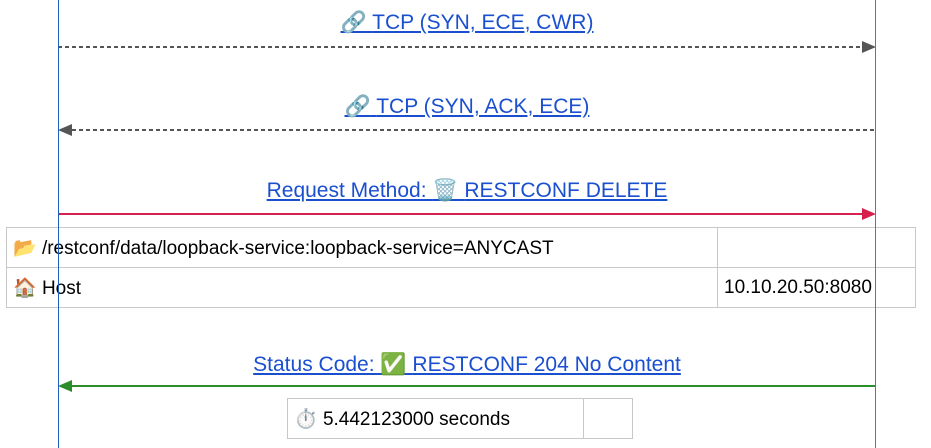 Image resolution: width=931 pixels, height=448 pixels. What do you see at coordinates (483, 106) in the screenshot?
I see `tcp-synack-label: TCP (SYN, ACK, ECE)` at bounding box center [483, 106].